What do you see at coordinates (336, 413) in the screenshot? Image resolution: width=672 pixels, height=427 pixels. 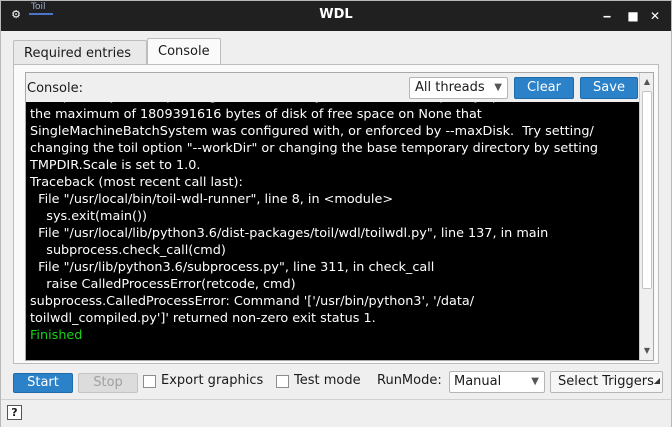 I see `status-bar: ?` at bounding box center [336, 413].